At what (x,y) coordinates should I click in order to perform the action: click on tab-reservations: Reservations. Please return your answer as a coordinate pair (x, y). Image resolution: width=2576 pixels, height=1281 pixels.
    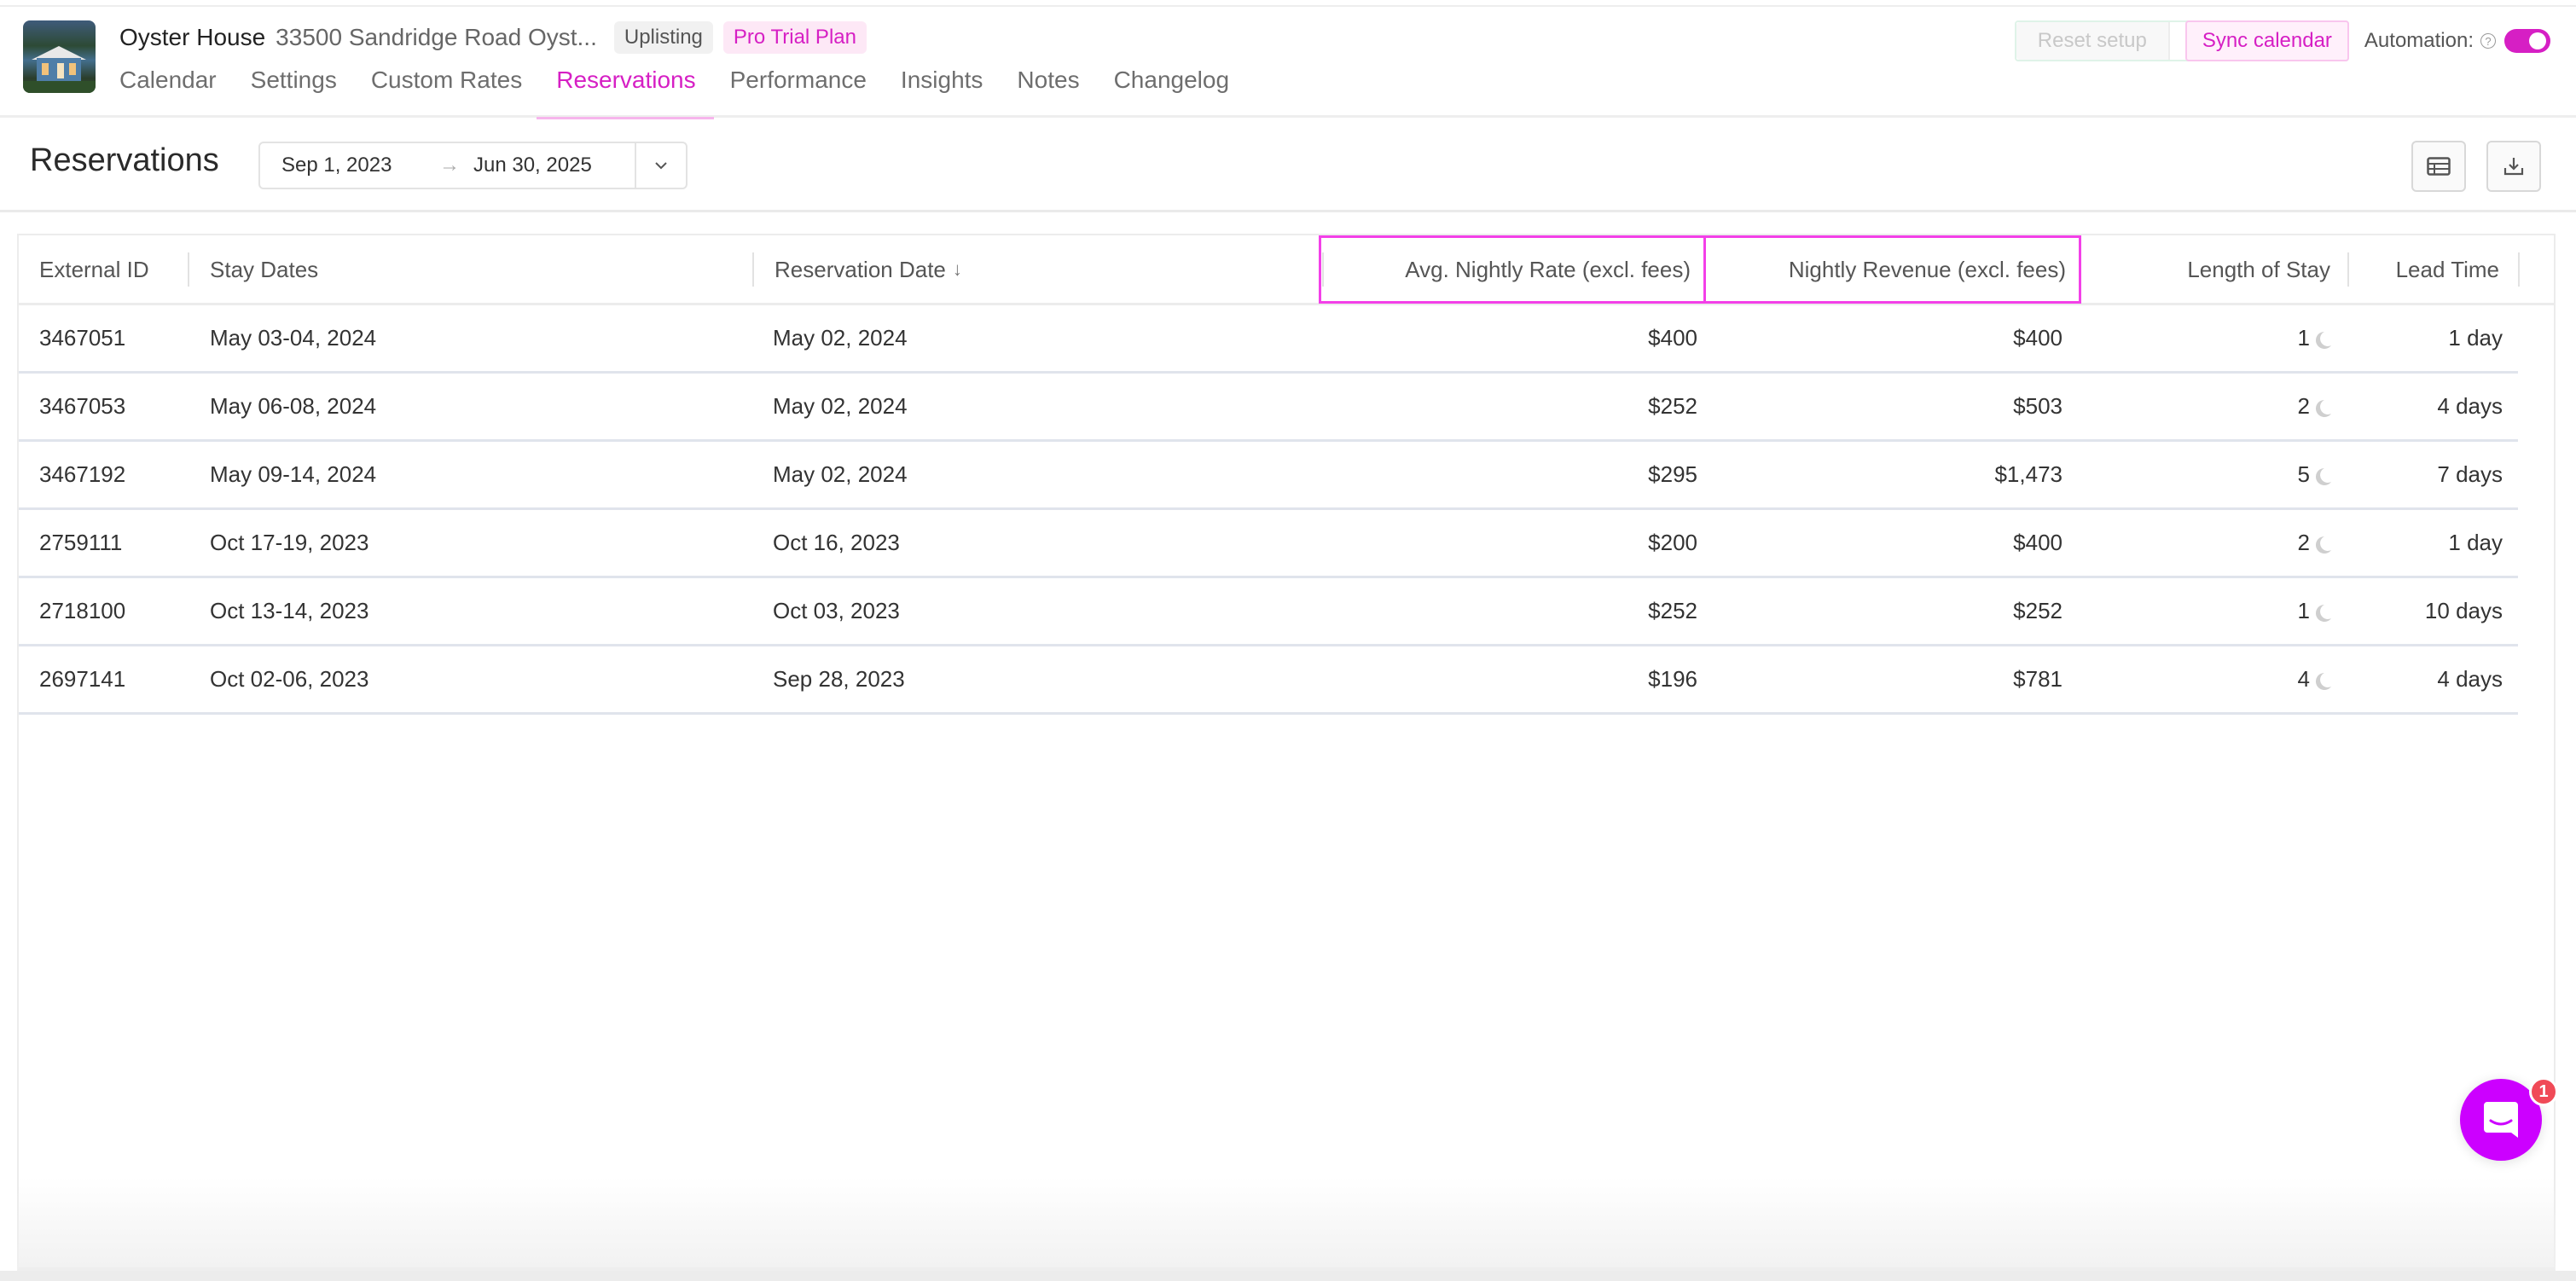
    Looking at the image, I should click on (626, 89).